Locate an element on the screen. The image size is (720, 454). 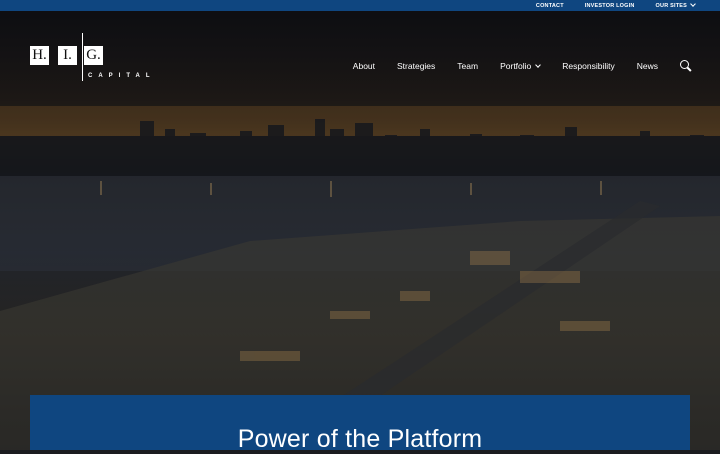
logo-letter-h: H. is located at coordinates (39, 55).